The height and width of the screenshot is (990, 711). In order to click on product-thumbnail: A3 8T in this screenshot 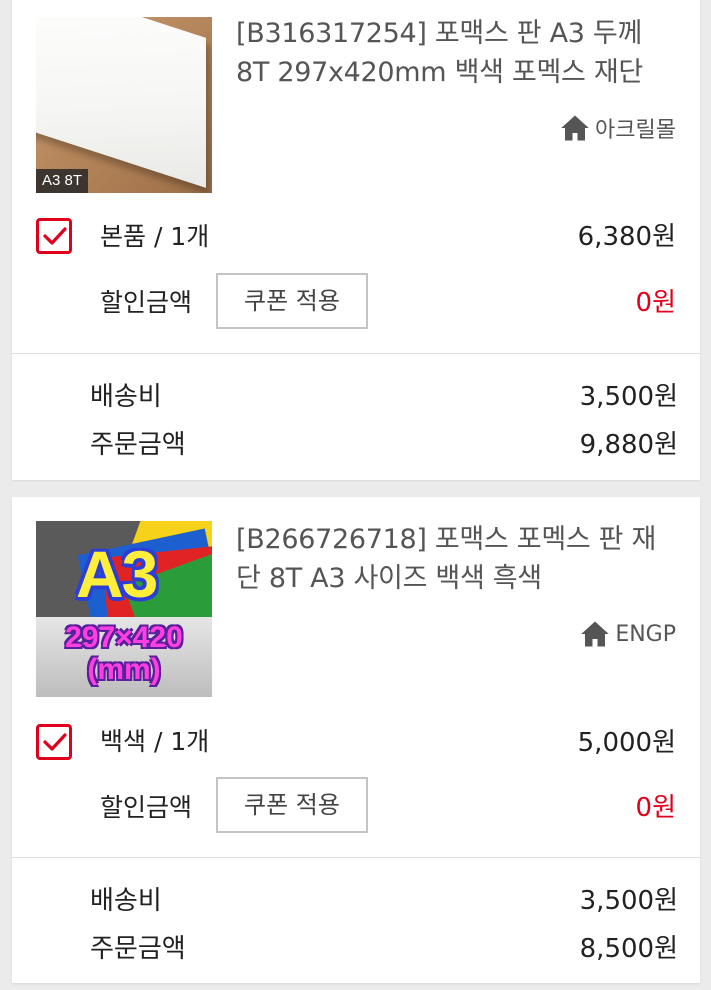, I will do `click(124, 105)`.